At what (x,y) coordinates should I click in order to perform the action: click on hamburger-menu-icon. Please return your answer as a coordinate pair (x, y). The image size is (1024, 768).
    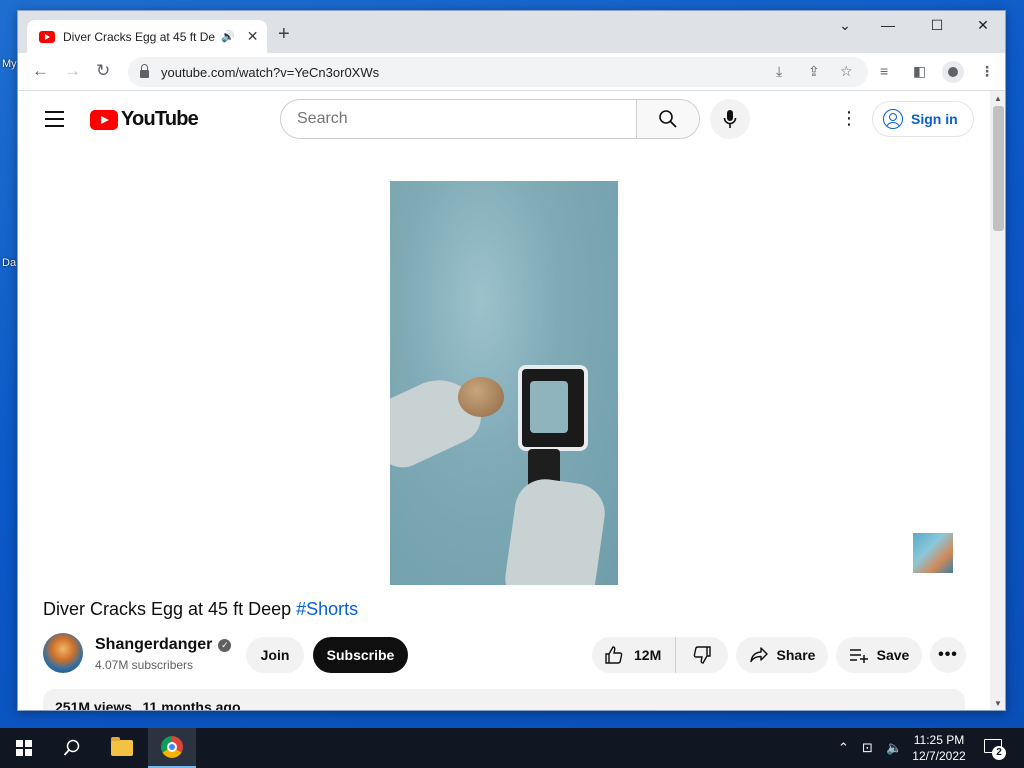
    Looking at the image, I should click on (54, 121).